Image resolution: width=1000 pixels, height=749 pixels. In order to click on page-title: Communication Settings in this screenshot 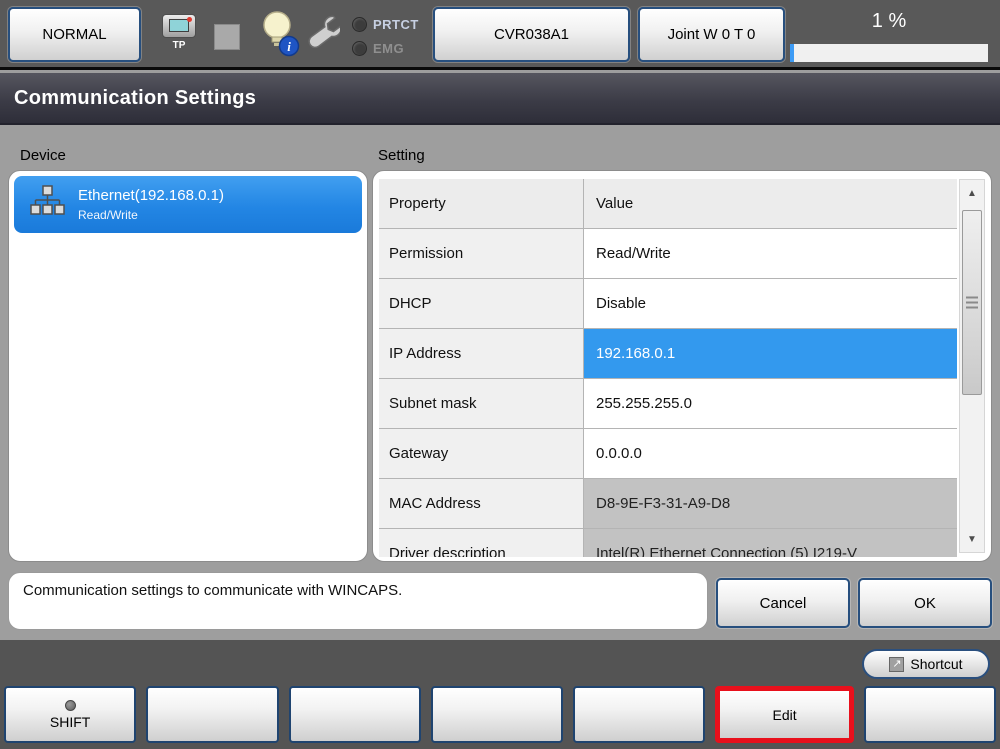, I will do `click(500, 99)`.